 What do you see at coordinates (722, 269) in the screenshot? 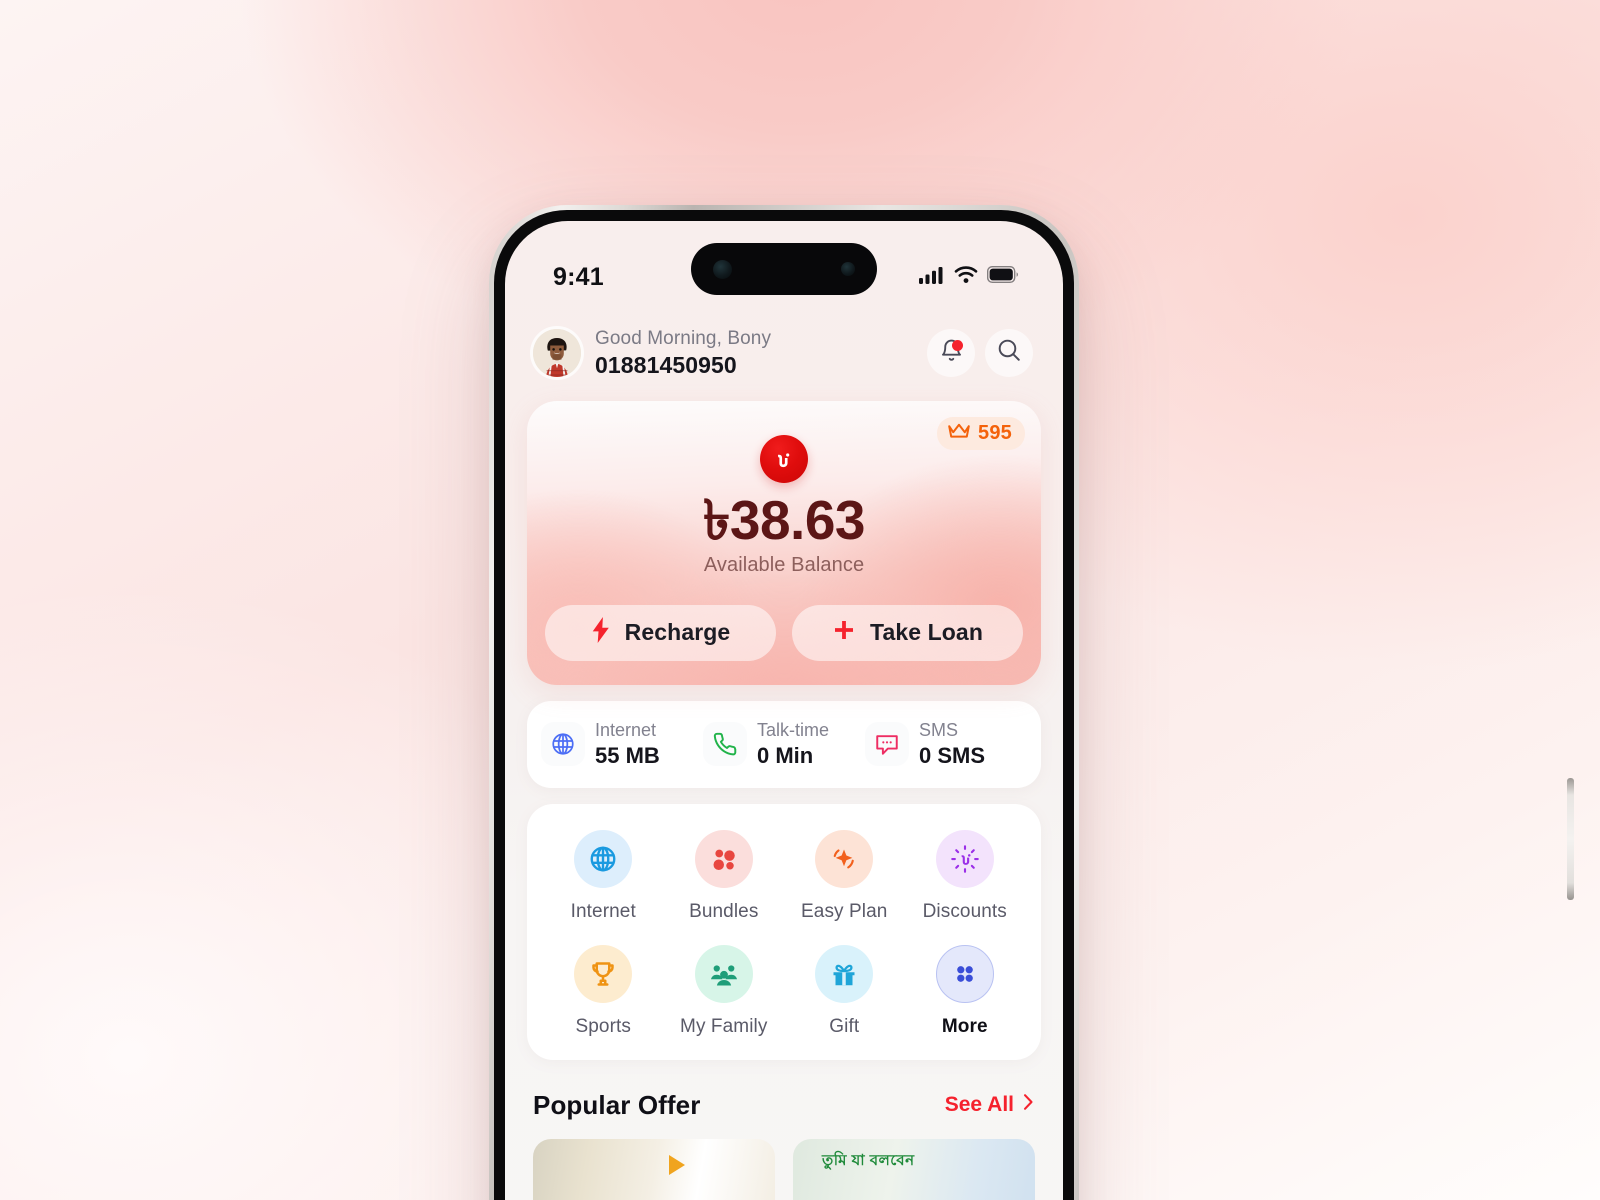
I see `front-camera-icon` at bounding box center [722, 269].